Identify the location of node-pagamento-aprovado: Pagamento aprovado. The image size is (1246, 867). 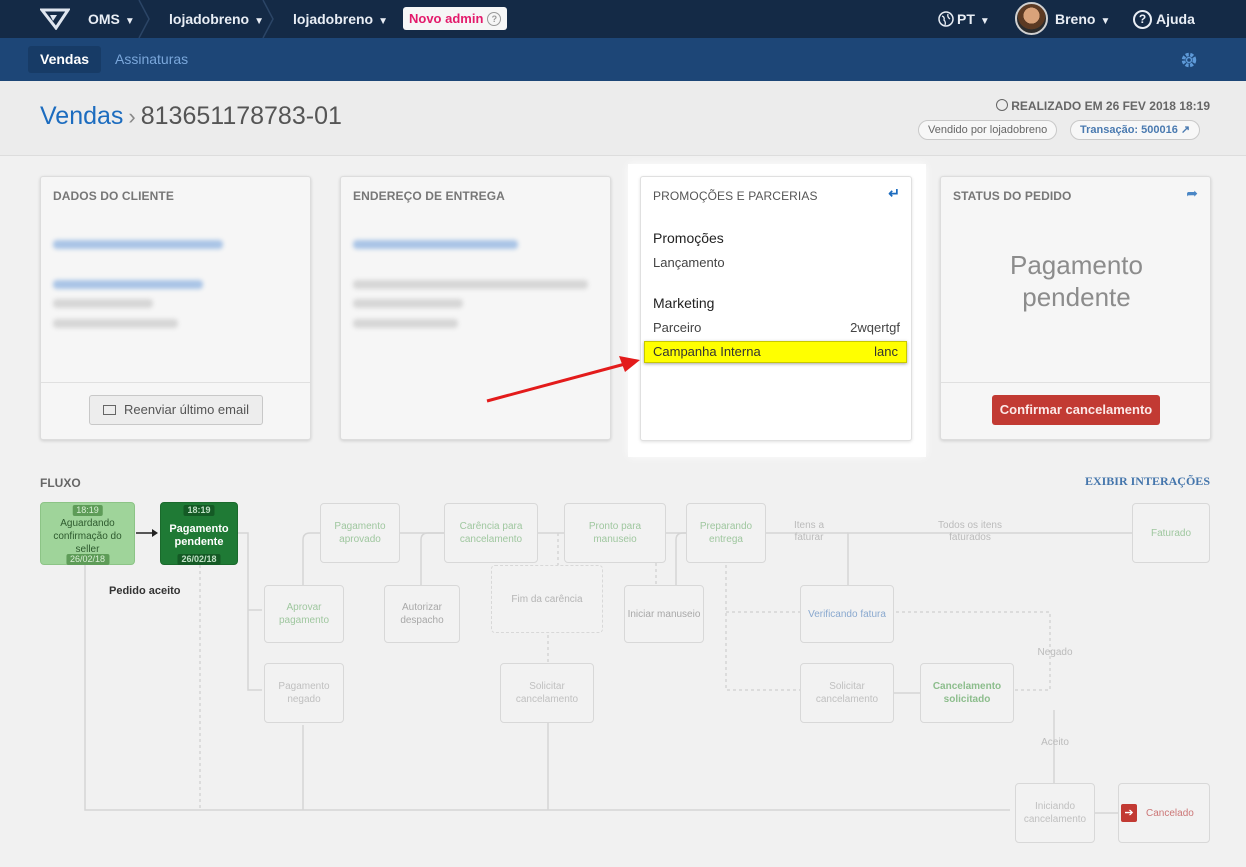
(360, 533).